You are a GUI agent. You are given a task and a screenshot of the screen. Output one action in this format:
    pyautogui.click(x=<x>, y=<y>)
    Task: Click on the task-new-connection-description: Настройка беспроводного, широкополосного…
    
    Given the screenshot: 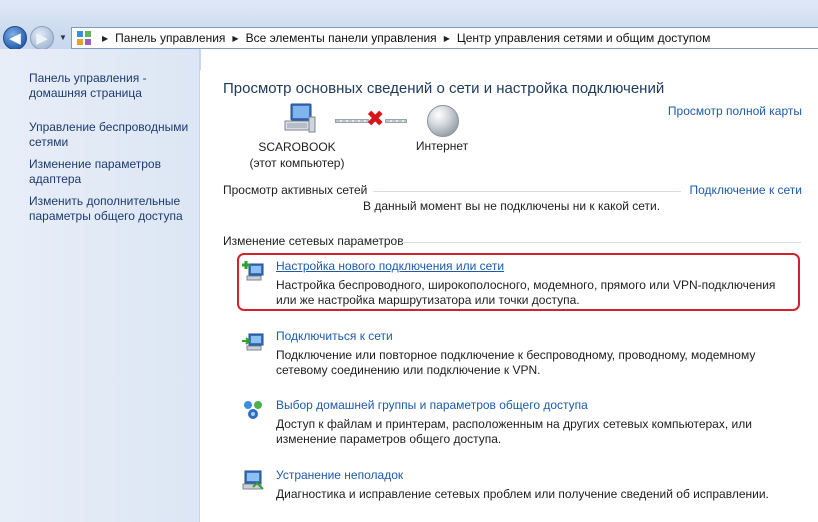 What is the action you would take?
    pyautogui.click(x=526, y=292)
    